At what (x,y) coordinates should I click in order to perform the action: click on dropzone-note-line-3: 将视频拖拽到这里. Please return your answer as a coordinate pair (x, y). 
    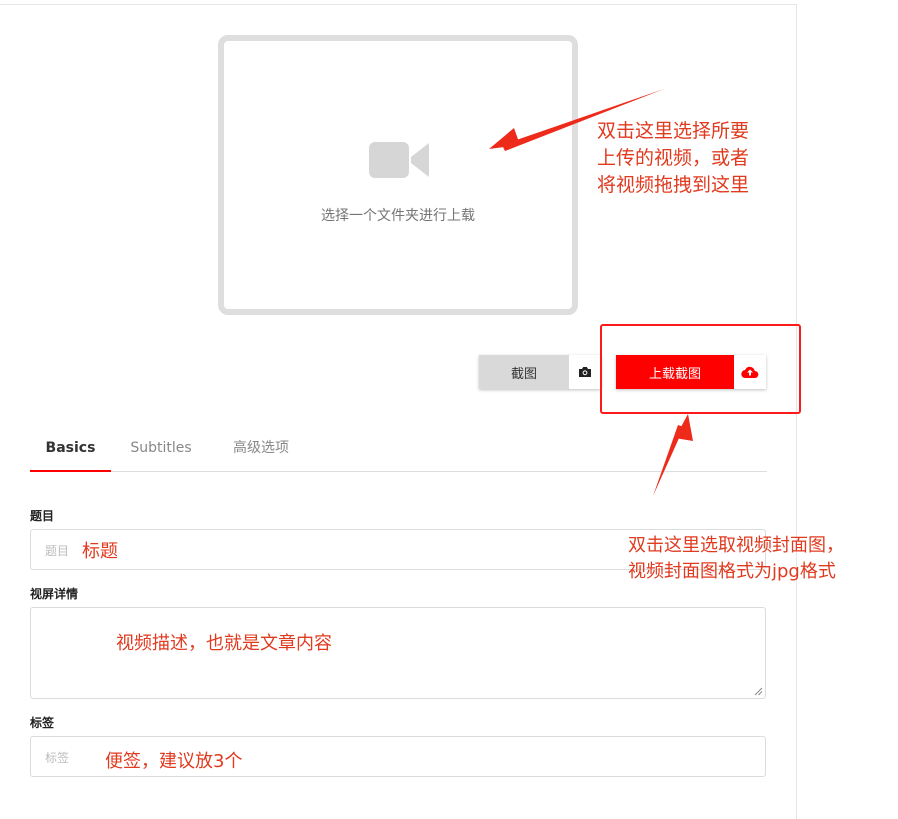
    Looking at the image, I should click on (673, 185).